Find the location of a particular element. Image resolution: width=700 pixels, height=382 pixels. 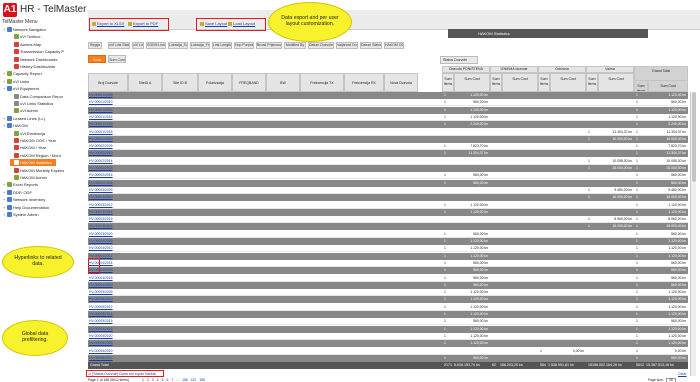

page-link: 7 is located at coordinates (172, 380).